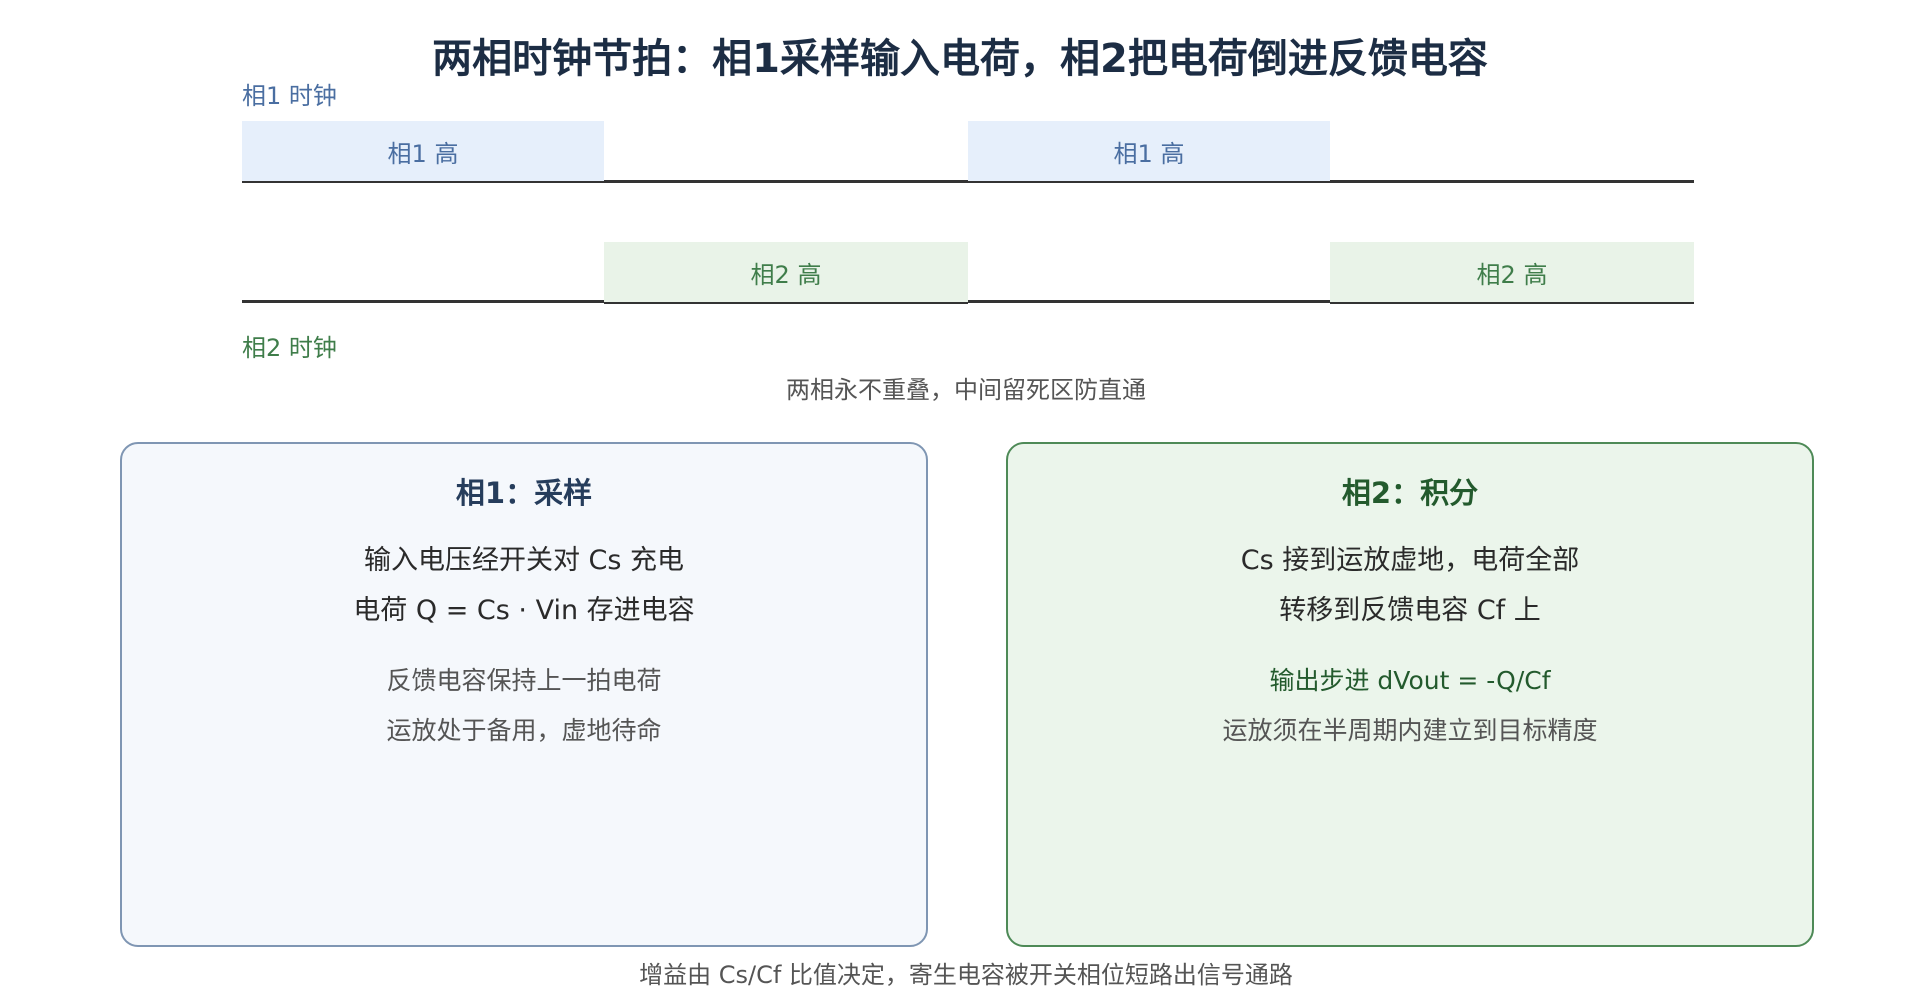  What do you see at coordinates (524, 493) in the screenshot?
I see `phase1-heading: 相1：采样` at bounding box center [524, 493].